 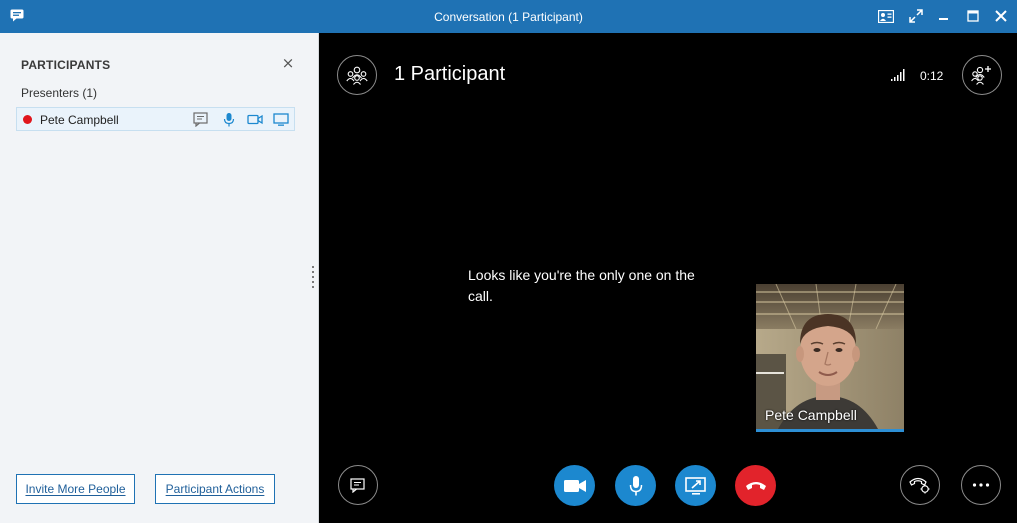 I want to click on participant-count-title: 1 Participant, so click(x=450, y=74).